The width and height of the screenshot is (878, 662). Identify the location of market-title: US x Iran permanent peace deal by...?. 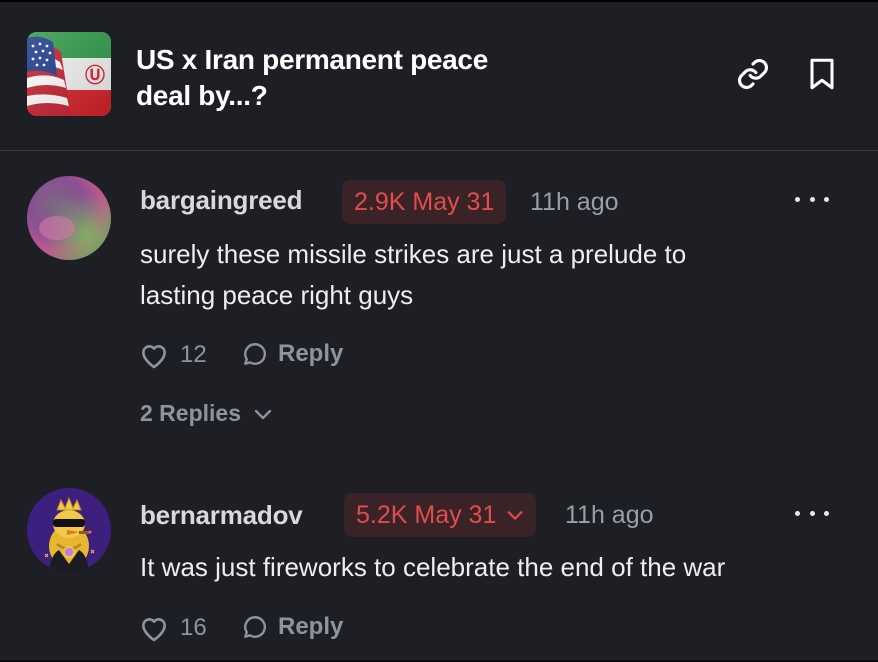
(376, 78).